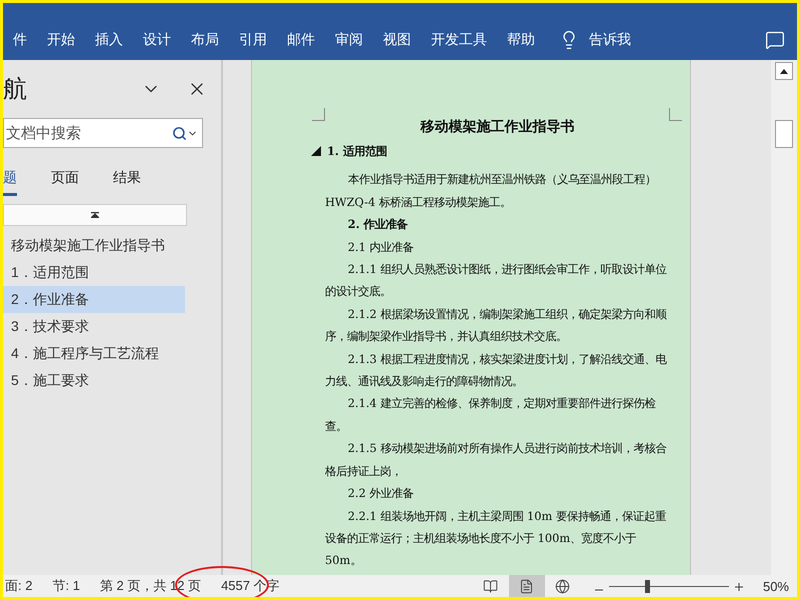 The image size is (800, 600). What do you see at coordinates (595, 40) in the screenshot?
I see `tell-me-button: 告诉我` at bounding box center [595, 40].